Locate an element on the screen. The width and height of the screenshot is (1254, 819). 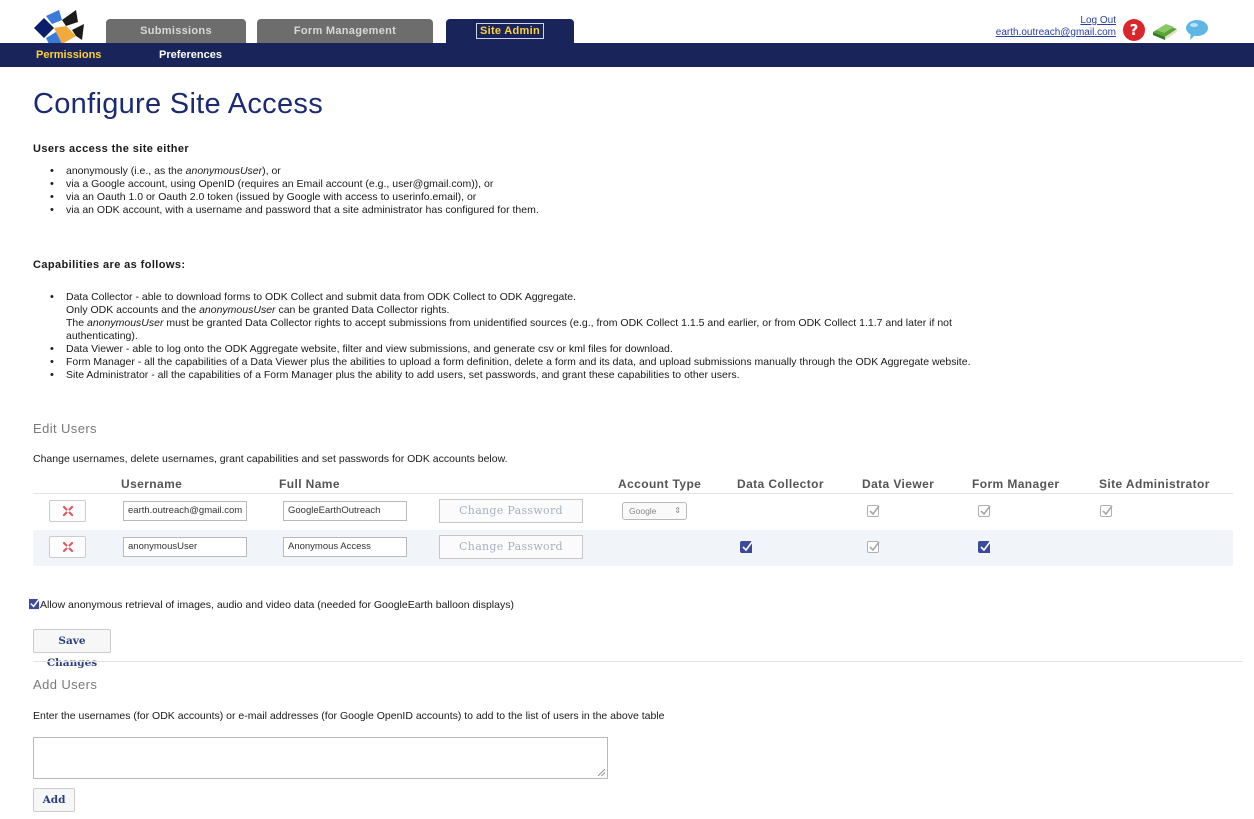
tab-label: Form Management is located at coordinates (345, 31).